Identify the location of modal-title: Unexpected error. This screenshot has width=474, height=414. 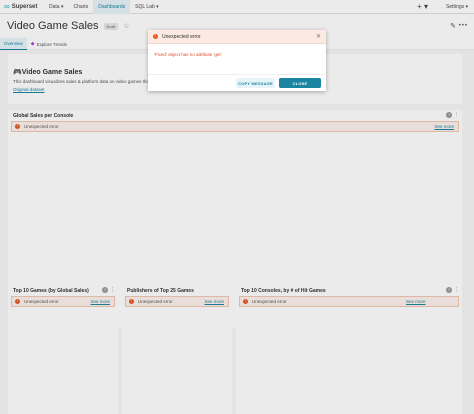
(181, 36).